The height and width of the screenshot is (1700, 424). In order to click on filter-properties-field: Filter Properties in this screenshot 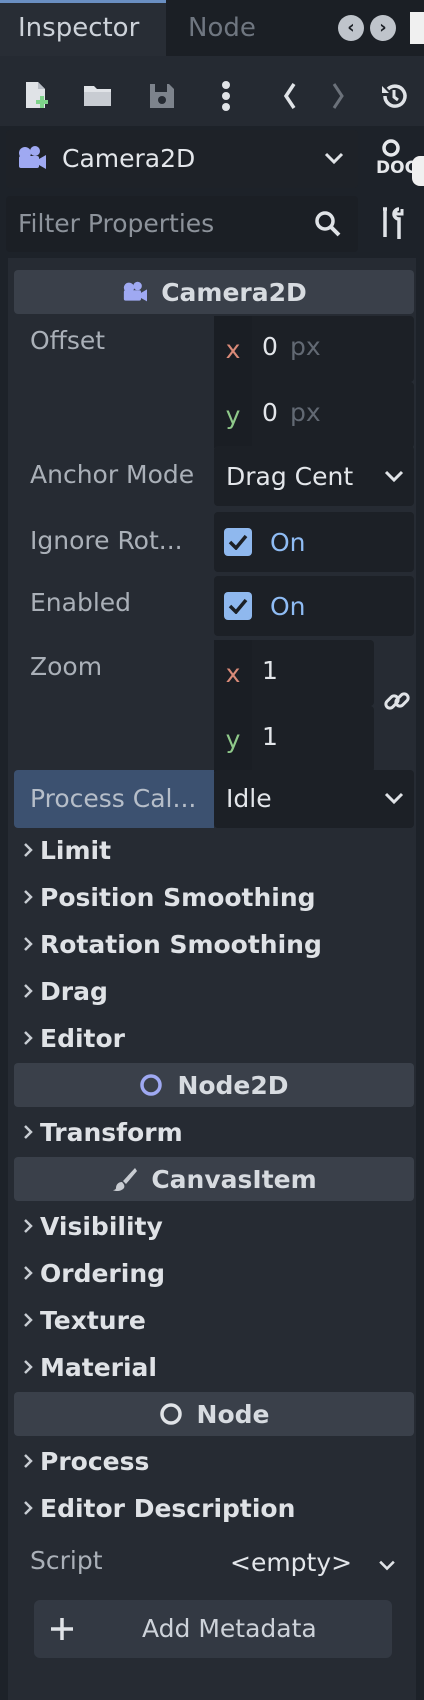, I will do `click(182, 224)`.